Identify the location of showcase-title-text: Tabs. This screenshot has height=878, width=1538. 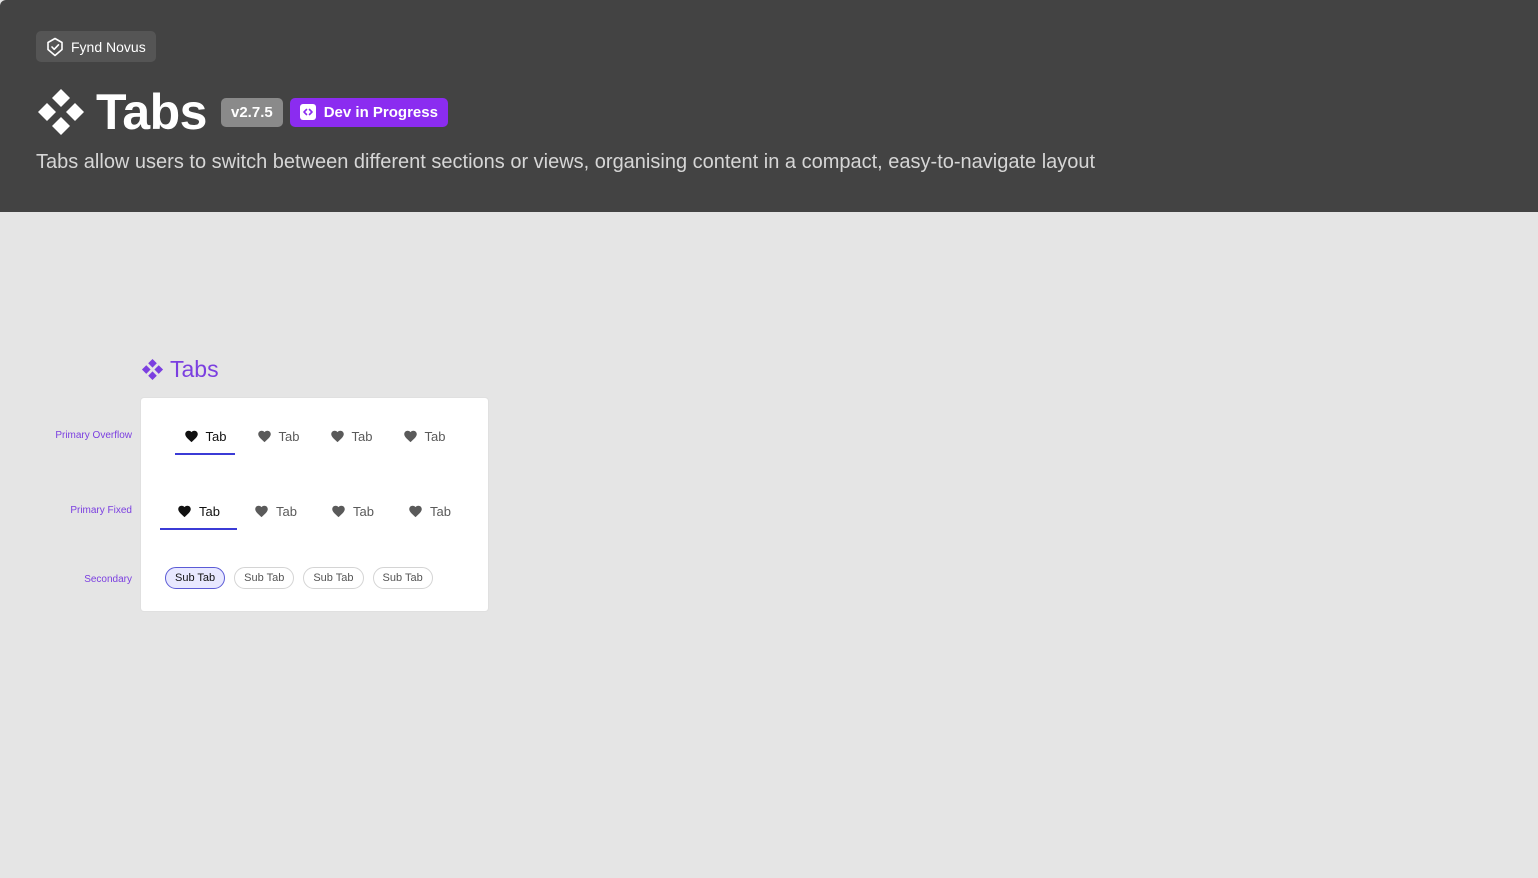
(194, 369).